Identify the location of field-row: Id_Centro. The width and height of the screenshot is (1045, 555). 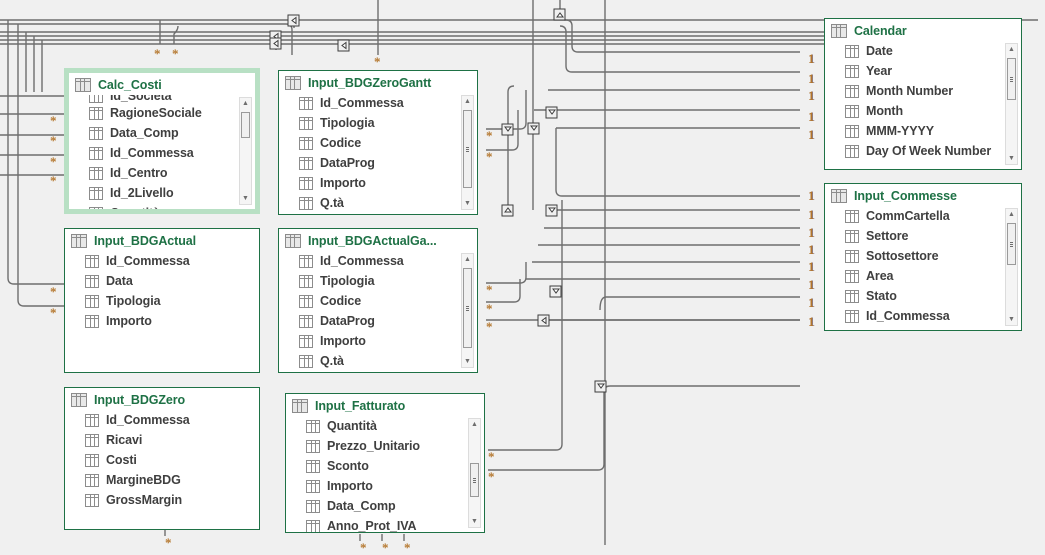
(172, 173).